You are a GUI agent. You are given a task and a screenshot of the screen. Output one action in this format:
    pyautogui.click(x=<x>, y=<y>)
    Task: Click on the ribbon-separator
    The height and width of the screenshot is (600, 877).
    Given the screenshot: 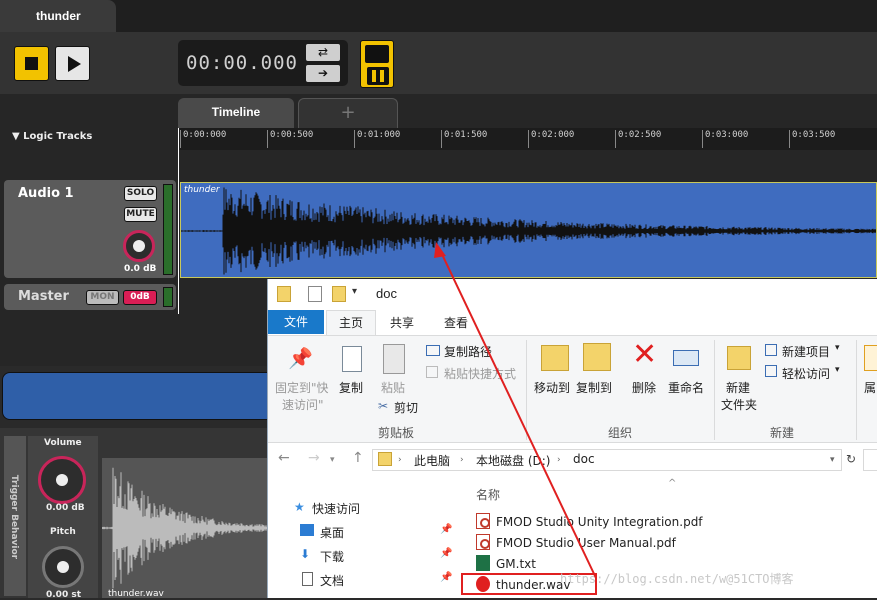 What is the action you would take?
    pyautogui.click(x=714, y=390)
    